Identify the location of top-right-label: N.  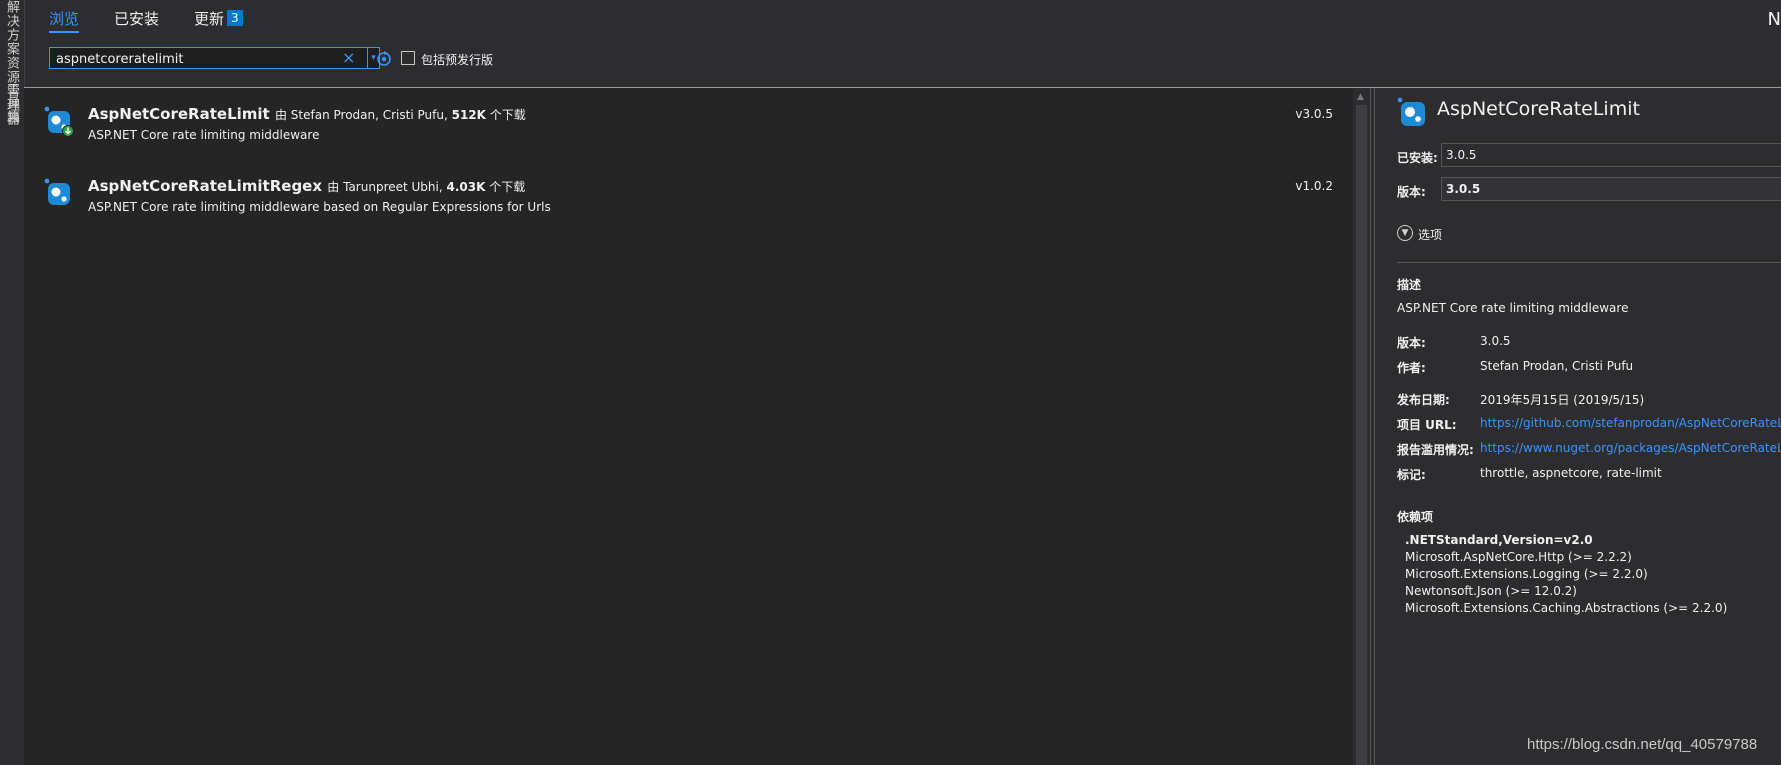
(1774, 19).